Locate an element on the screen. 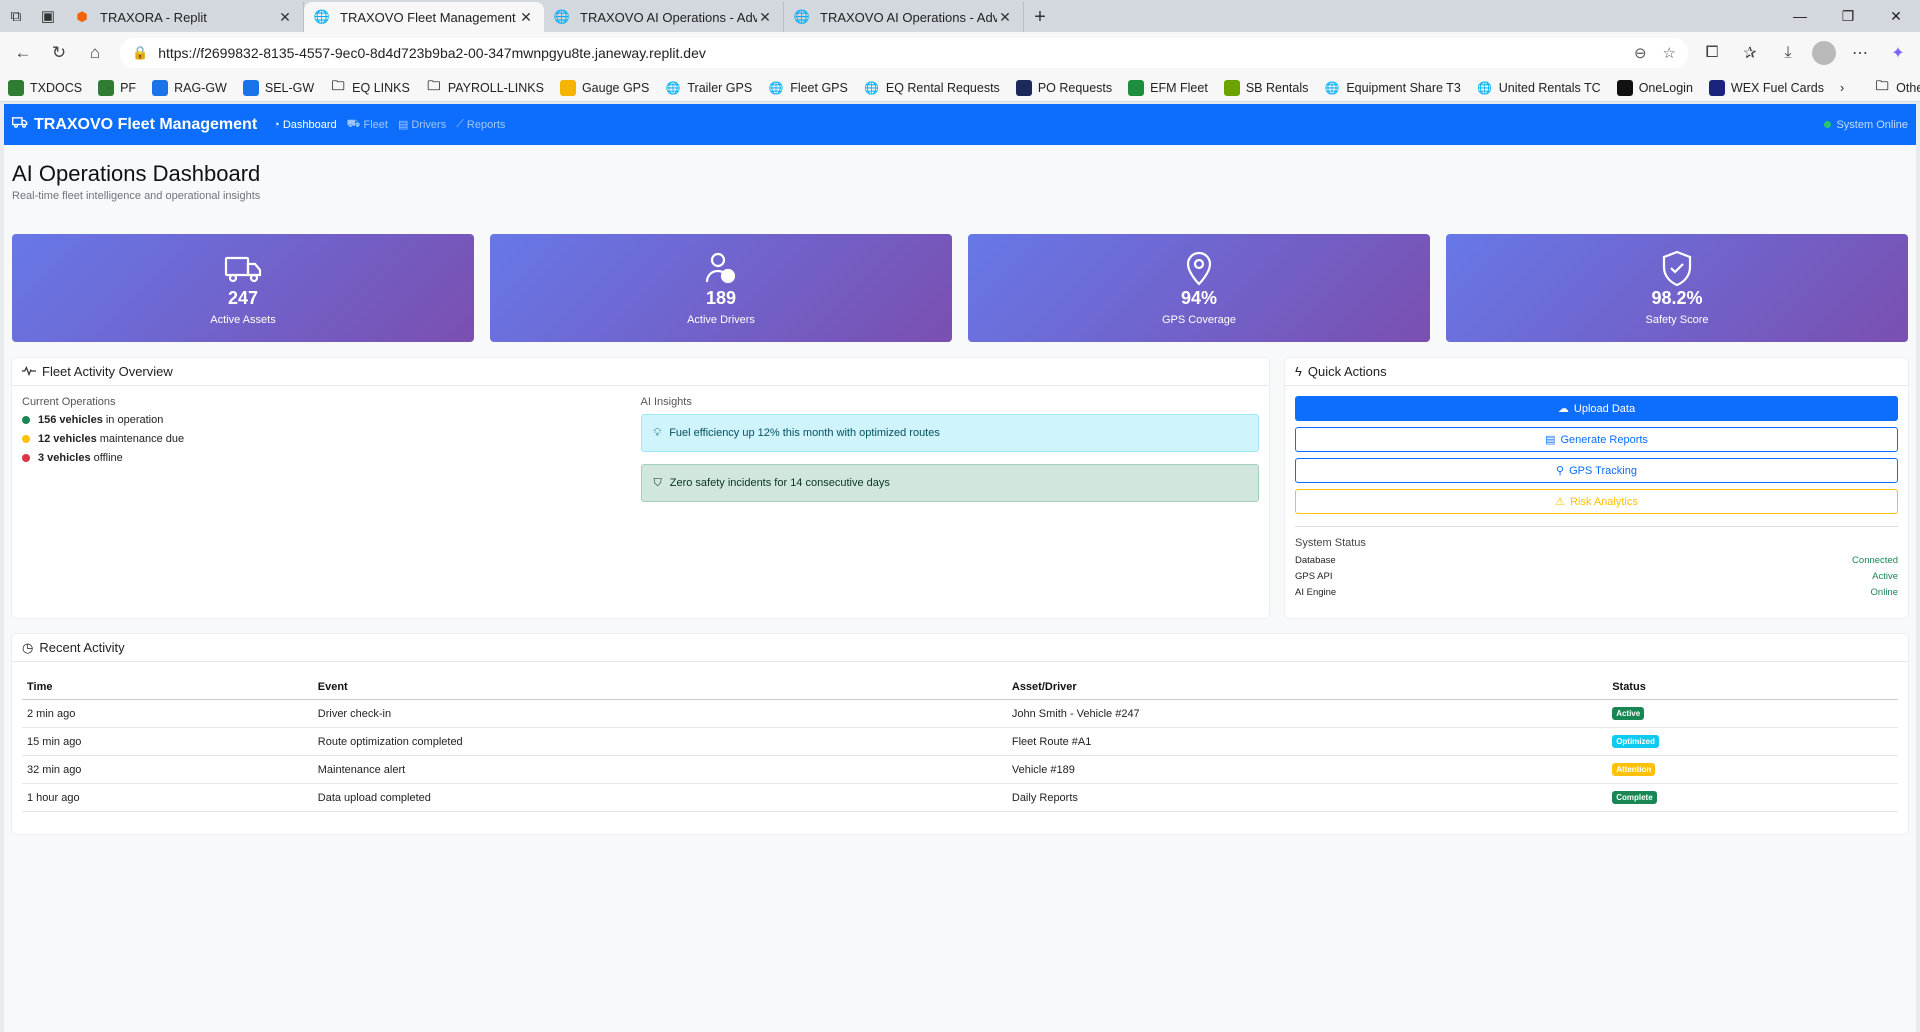 Image resolution: width=1920 pixels, height=1032 pixels. favorite-link: 🌐 United Rentals TC is located at coordinates (1539, 88).